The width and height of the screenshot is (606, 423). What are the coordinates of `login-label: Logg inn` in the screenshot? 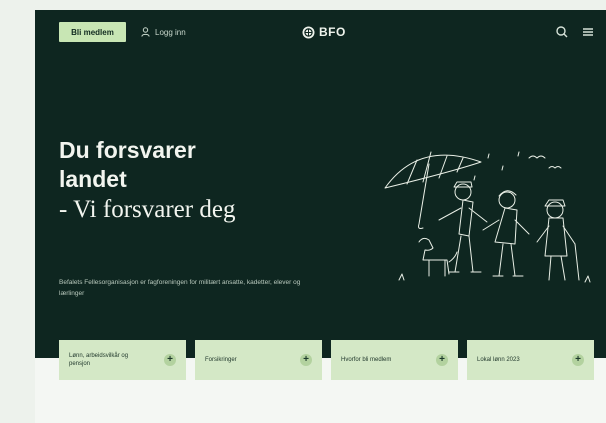 It's located at (170, 32).